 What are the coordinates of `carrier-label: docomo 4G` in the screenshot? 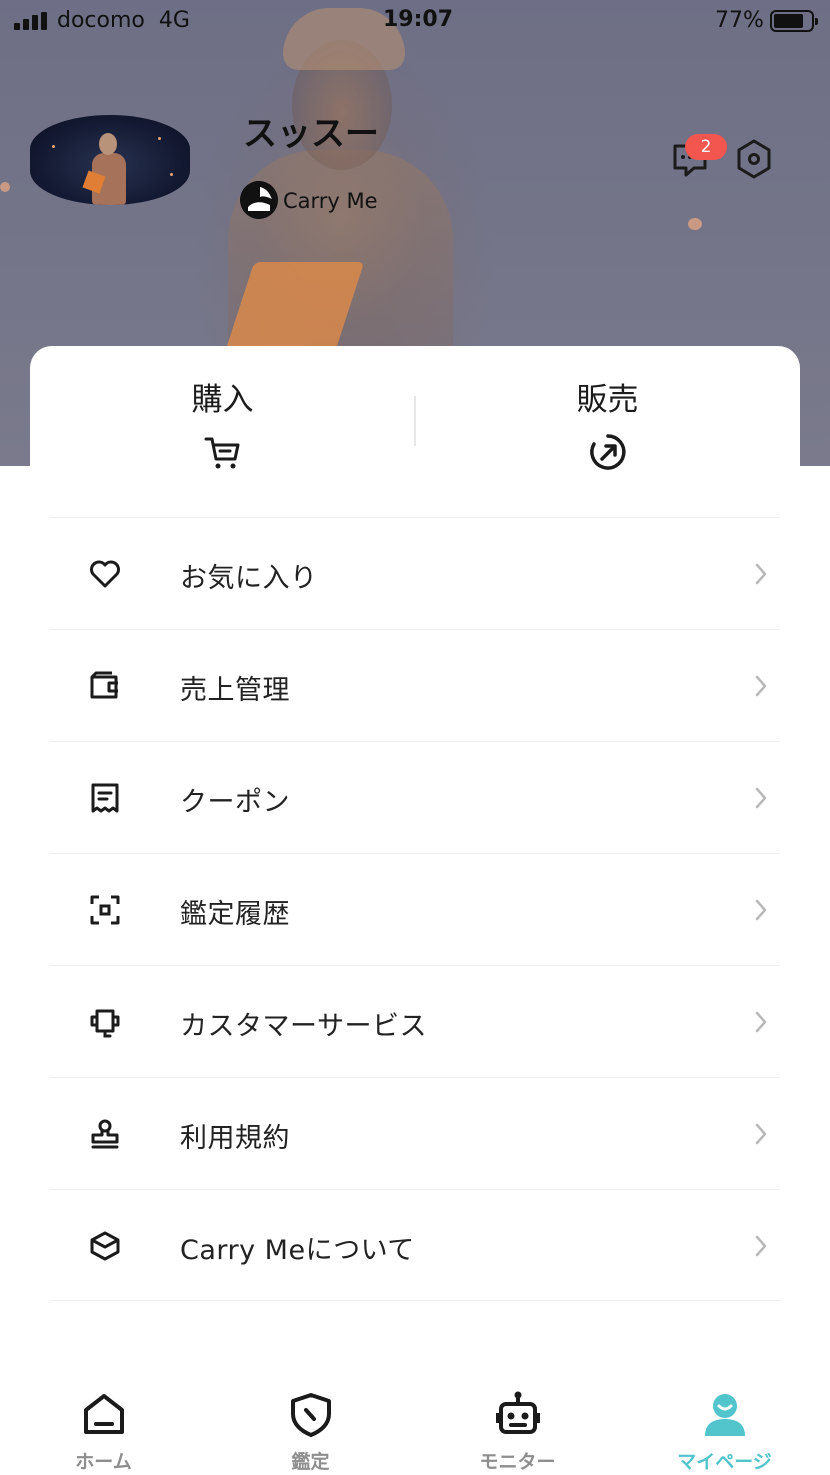 It's located at (123, 20).